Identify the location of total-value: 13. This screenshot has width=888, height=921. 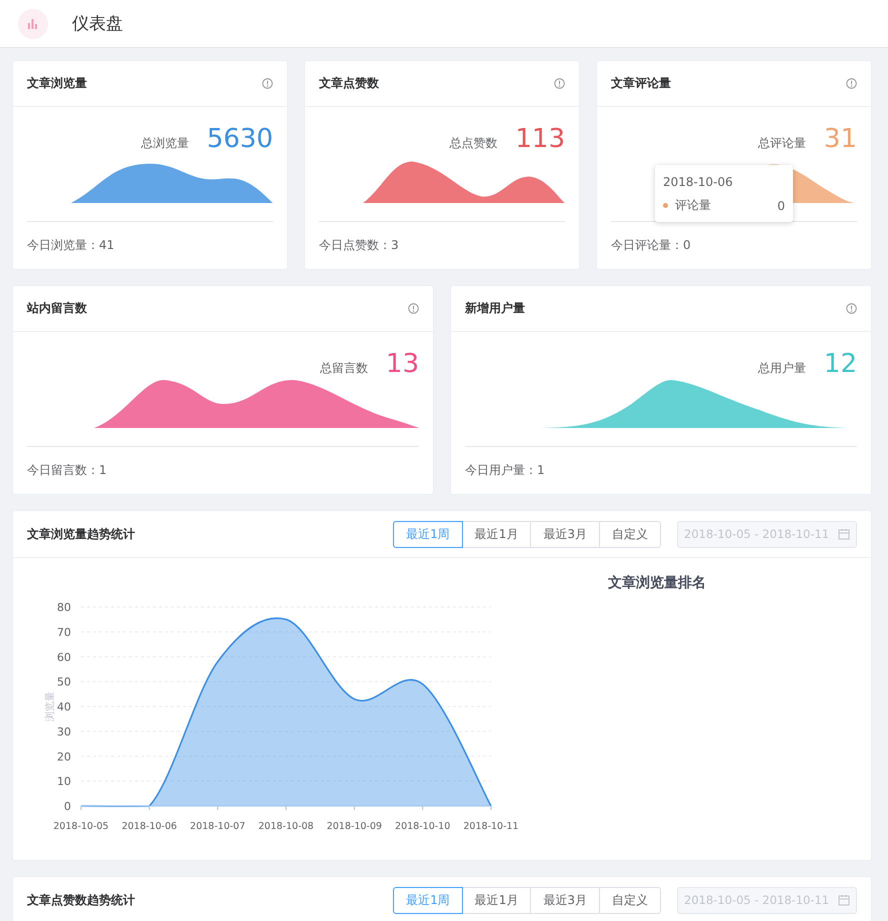
(402, 364).